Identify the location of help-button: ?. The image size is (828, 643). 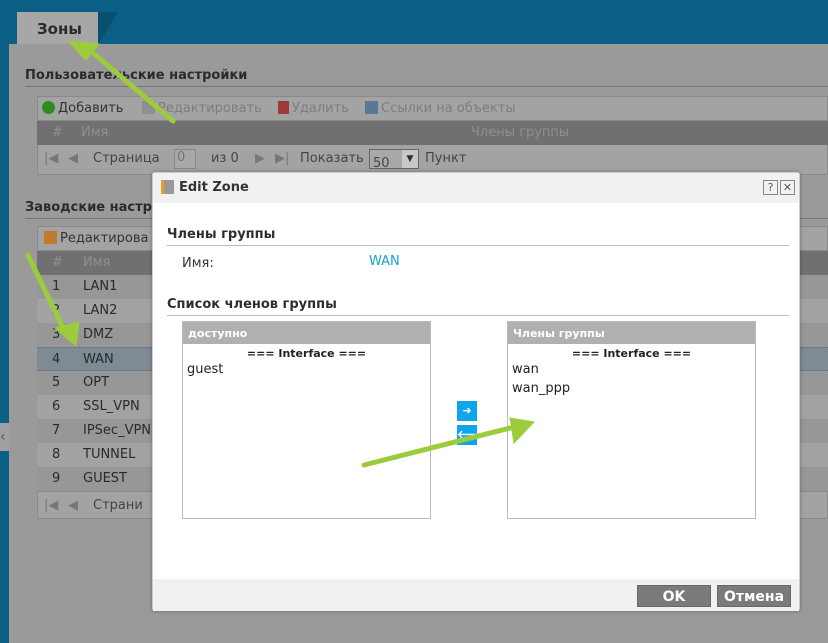
(770, 187).